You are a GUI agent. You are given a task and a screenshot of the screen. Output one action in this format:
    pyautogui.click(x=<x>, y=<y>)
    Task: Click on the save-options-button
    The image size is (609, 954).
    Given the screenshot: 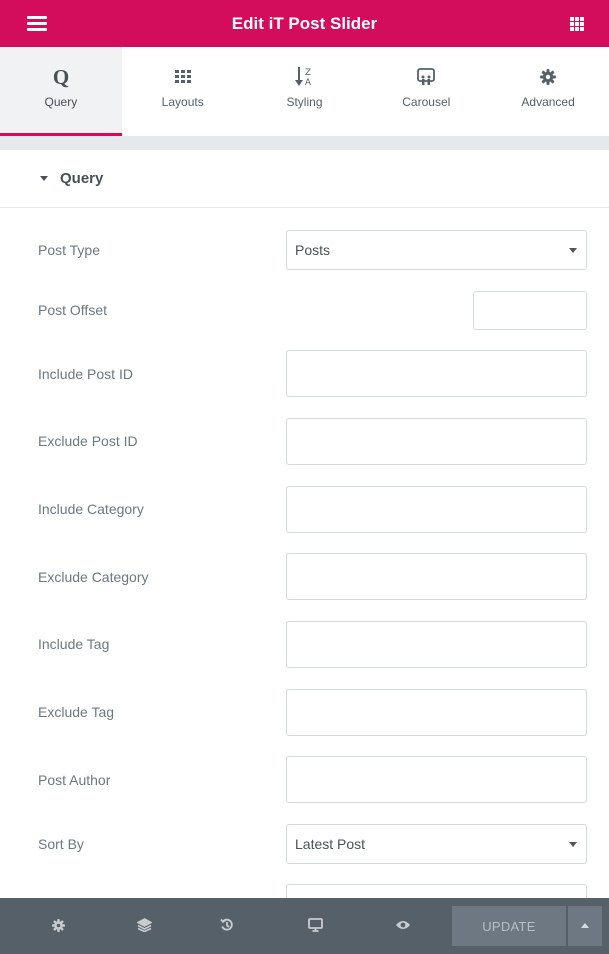 What is the action you would take?
    pyautogui.click(x=585, y=926)
    